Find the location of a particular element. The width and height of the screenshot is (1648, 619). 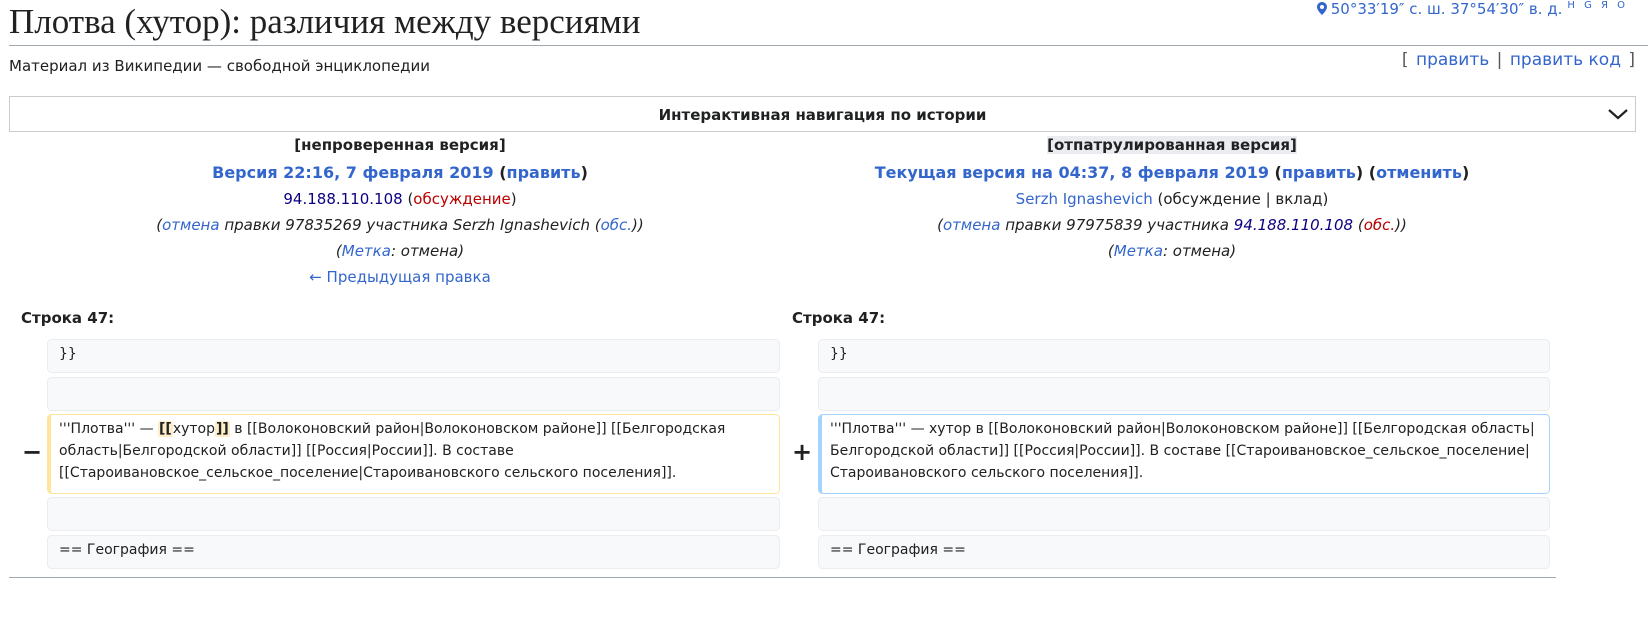

new-tag-link: Метка is located at coordinates (1138, 251).